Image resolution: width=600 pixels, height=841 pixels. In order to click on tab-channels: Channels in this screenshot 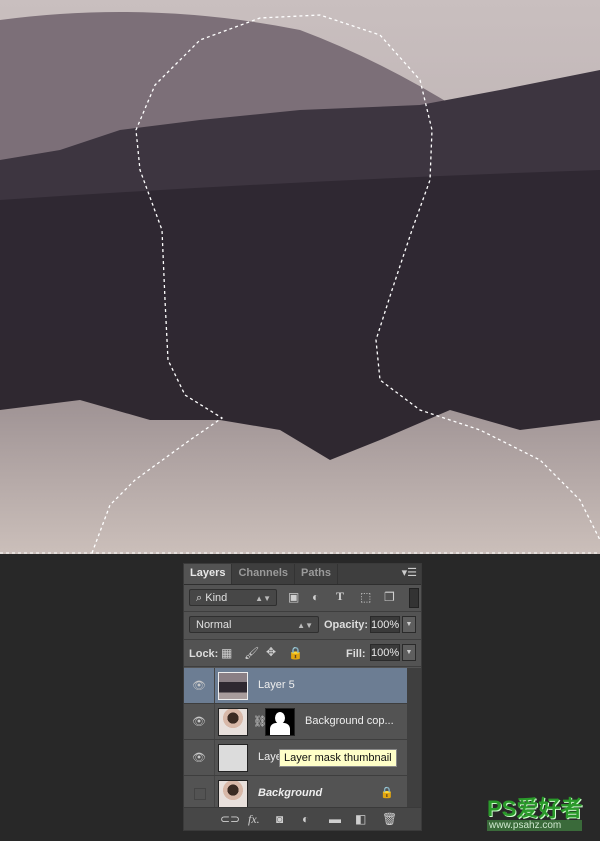, I will do `click(263, 574)`.